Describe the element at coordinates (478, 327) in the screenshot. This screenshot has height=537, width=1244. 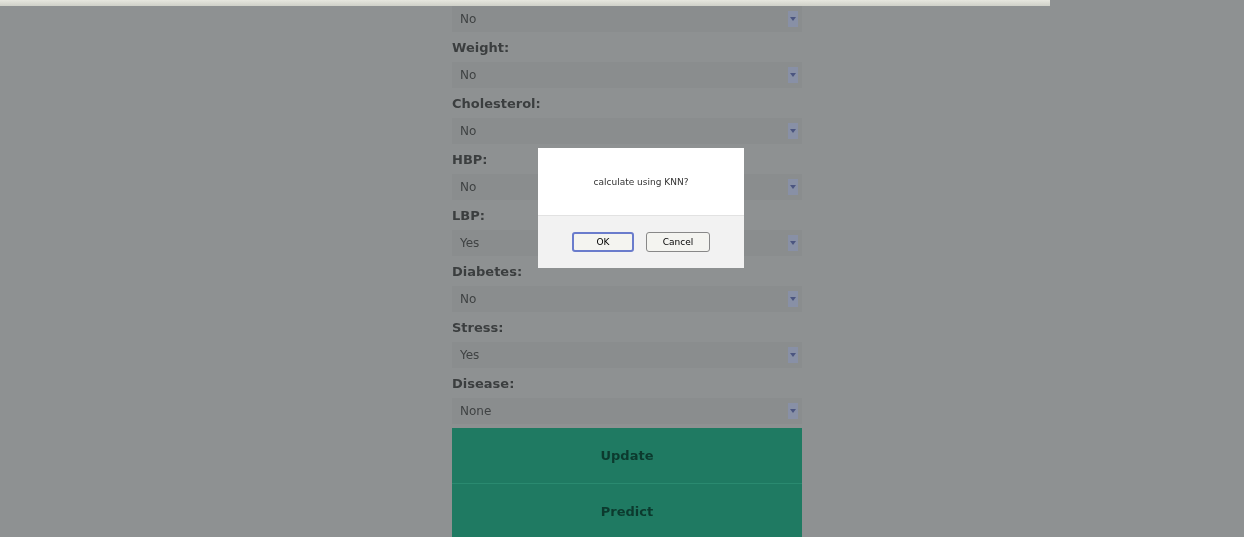
I see `field-label: Stress:` at that location.